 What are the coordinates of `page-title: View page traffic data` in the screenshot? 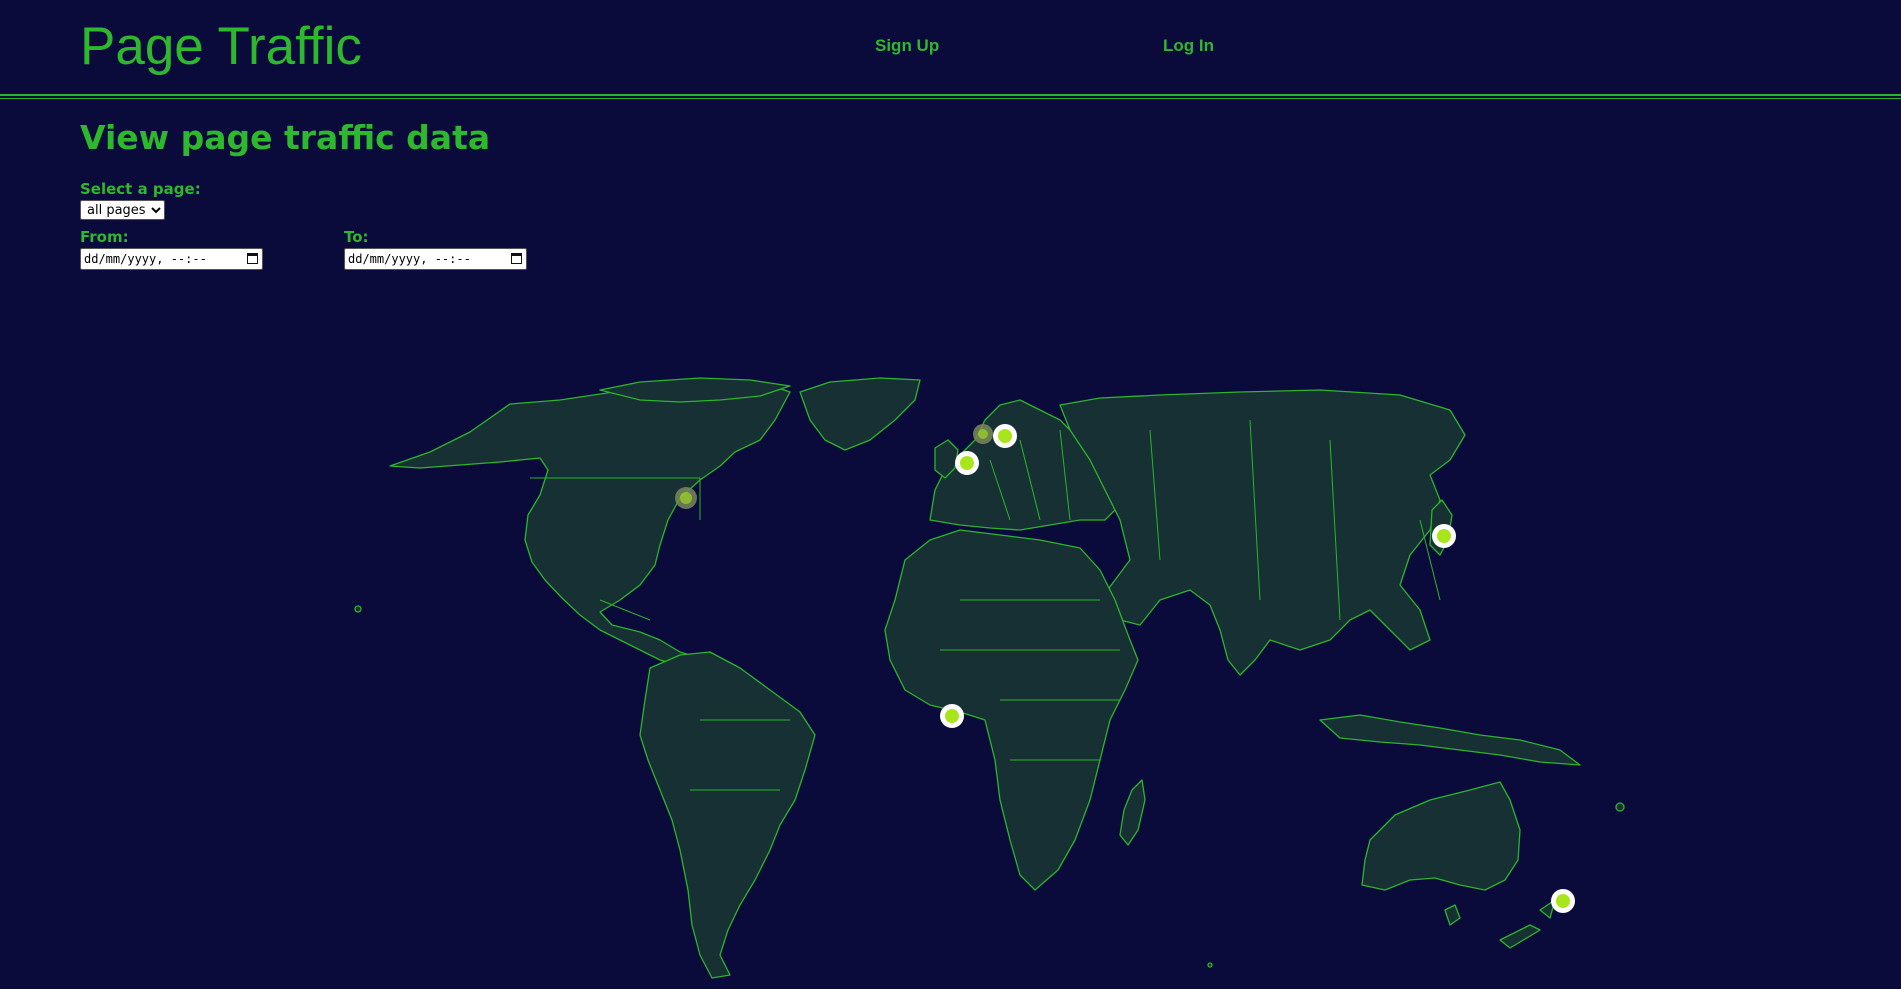 It's located at (285, 137).